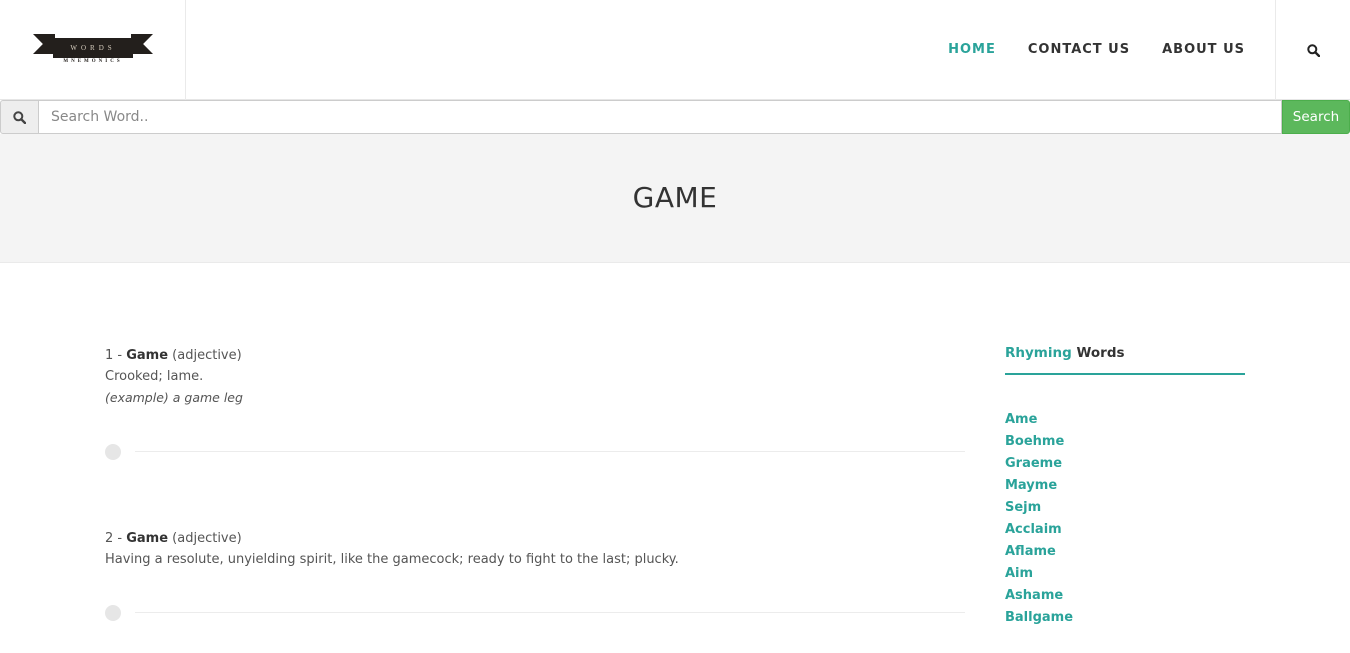 Image resolution: width=1350 pixels, height=653 pixels. What do you see at coordinates (1125, 573) in the screenshot?
I see `list-item: Aim` at bounding box center [1125, 573].